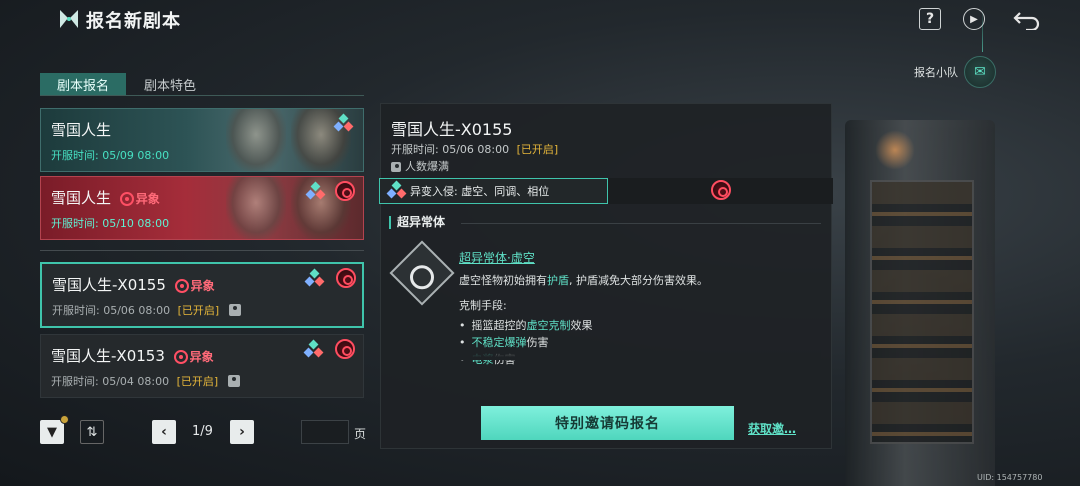 The height and width of the screenshot is (486, 1080). I want to click on page-indicator: 1/9, so click(202, 431).